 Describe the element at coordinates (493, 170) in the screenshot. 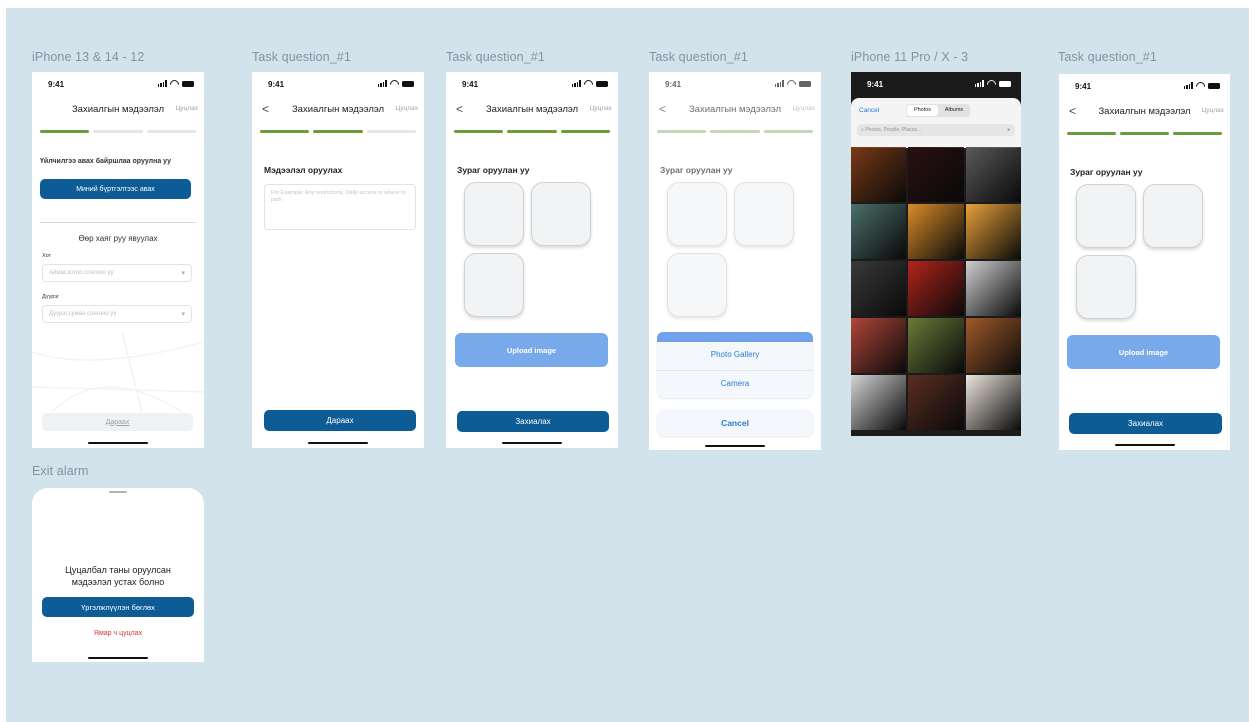

I see `image-label: Зураг оруулан уу` at that location.